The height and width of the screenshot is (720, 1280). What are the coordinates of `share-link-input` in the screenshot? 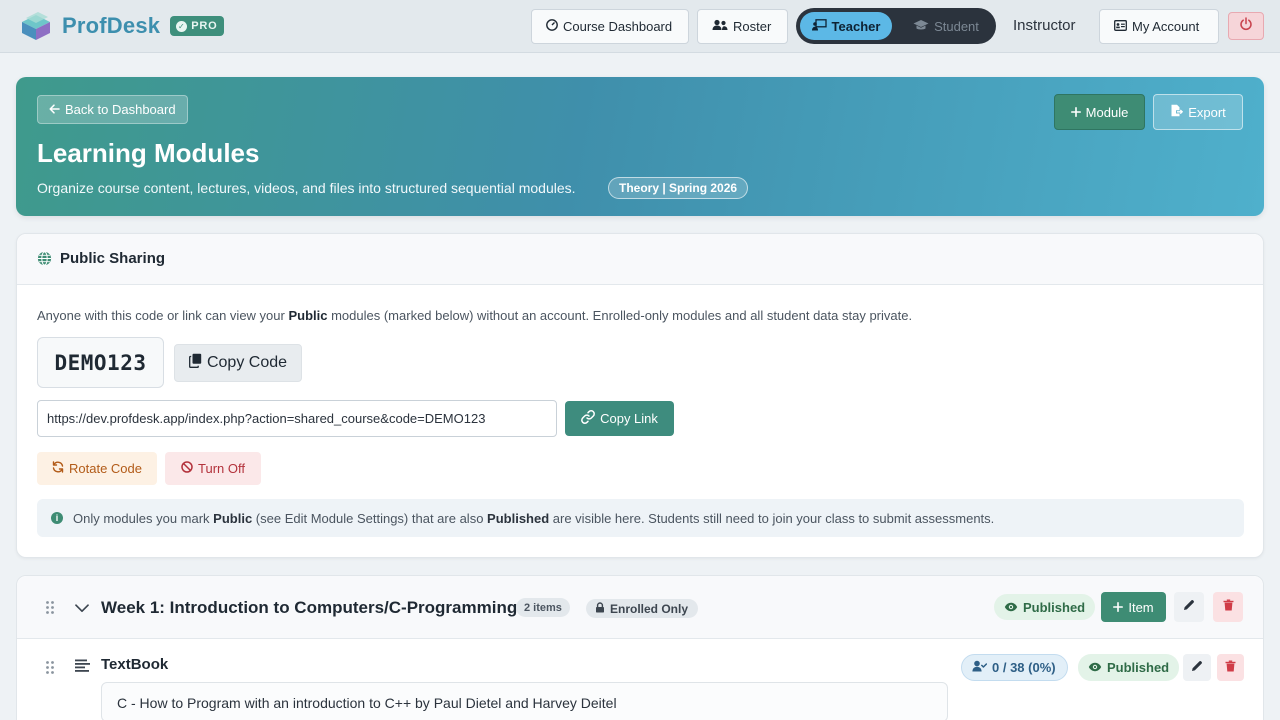 It's located at (297, 418).